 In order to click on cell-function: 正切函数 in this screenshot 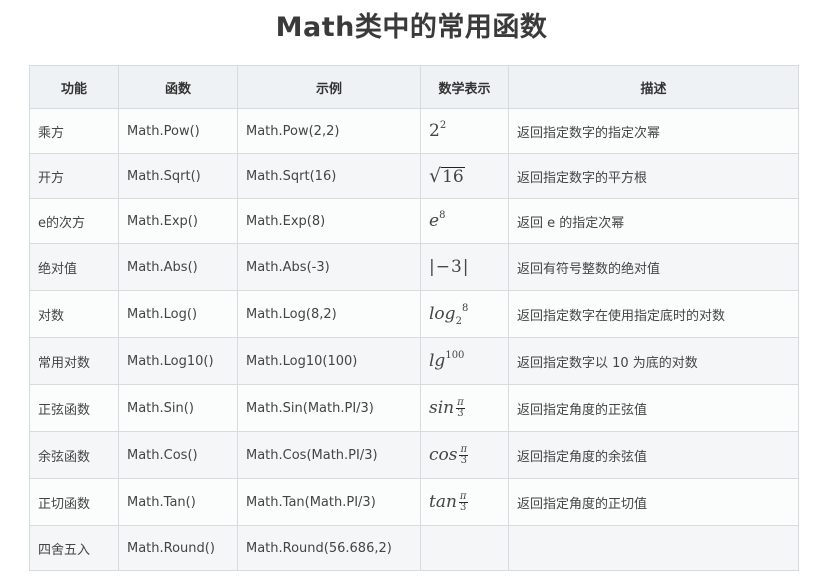, I will do `click(74, 502)`.